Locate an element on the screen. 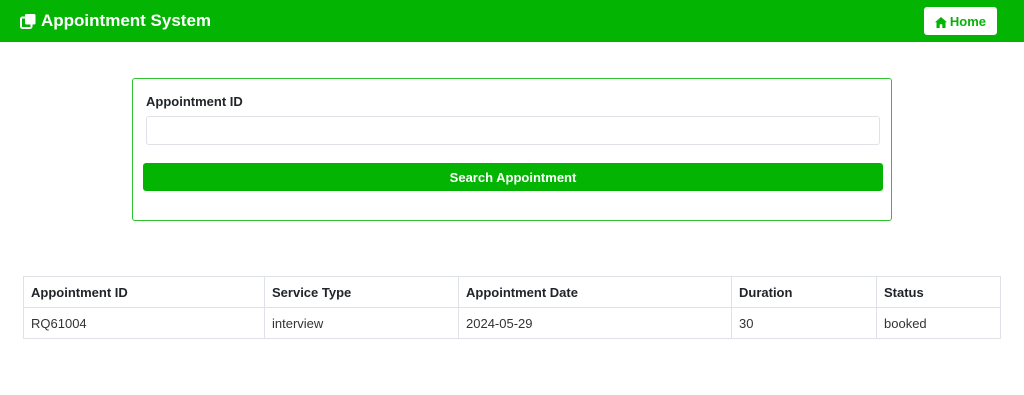  column-header: Status is located at coordinates (938, 292).